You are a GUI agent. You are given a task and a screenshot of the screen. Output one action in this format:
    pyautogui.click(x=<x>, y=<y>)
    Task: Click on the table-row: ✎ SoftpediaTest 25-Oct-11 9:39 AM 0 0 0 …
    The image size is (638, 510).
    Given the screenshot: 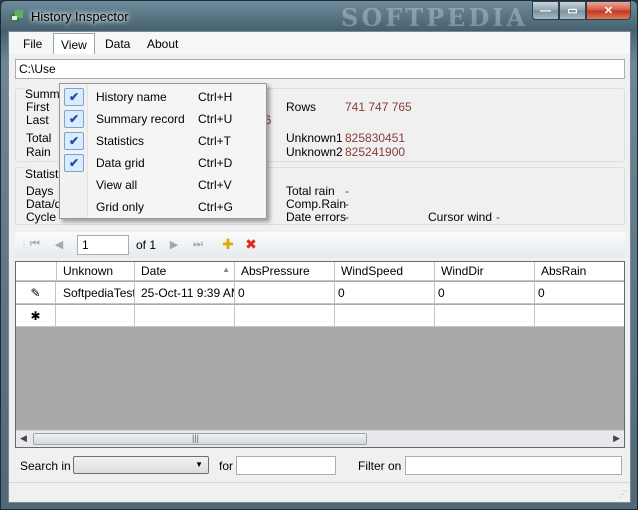 What is the action you would take?
    pyautogui.click(x=320, y=293)
    